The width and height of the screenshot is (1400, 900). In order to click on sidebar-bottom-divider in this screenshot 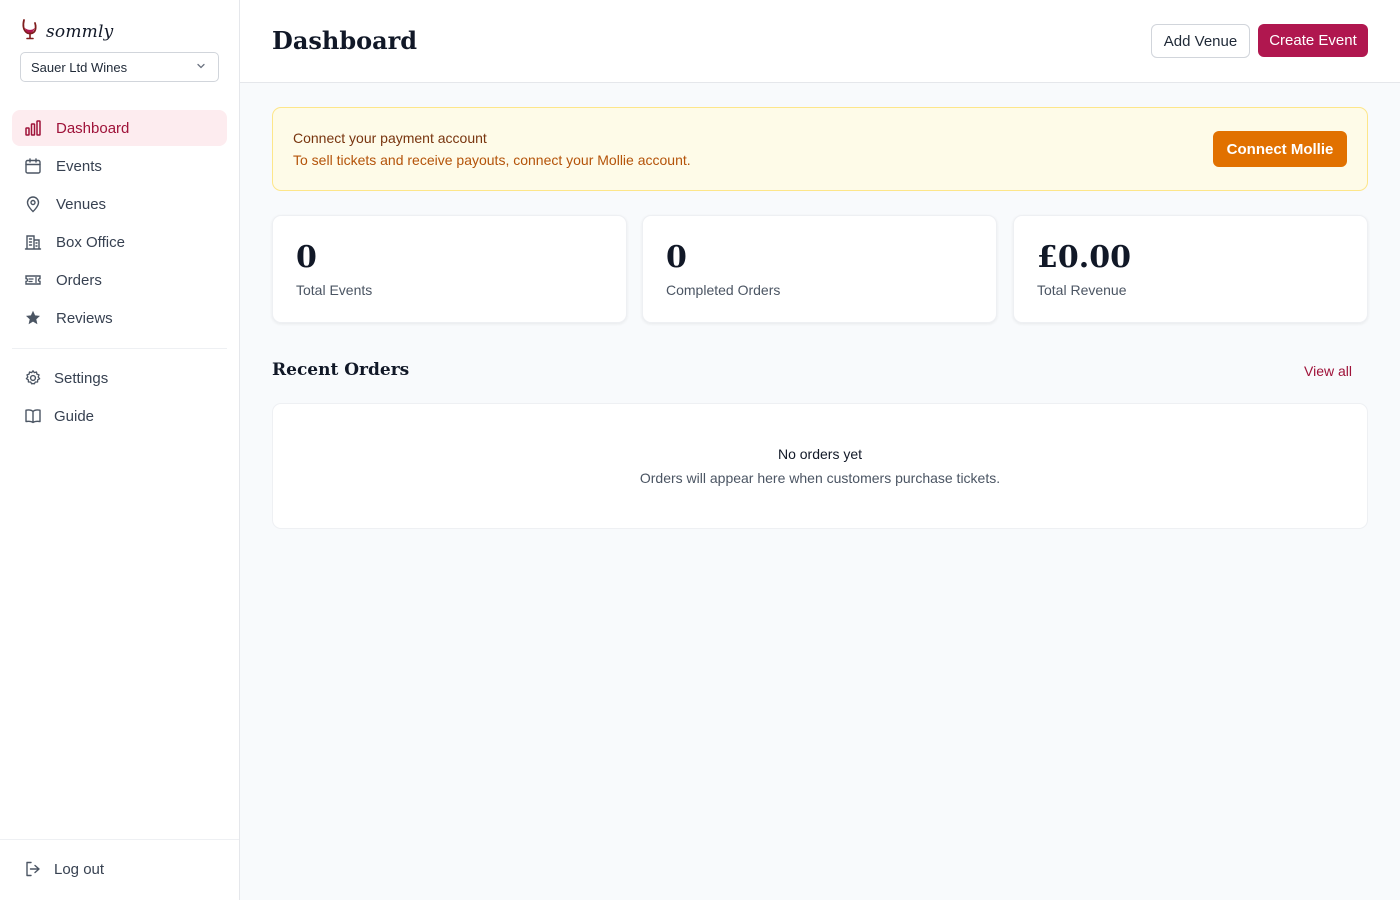, I will do `click(119, 839)`.